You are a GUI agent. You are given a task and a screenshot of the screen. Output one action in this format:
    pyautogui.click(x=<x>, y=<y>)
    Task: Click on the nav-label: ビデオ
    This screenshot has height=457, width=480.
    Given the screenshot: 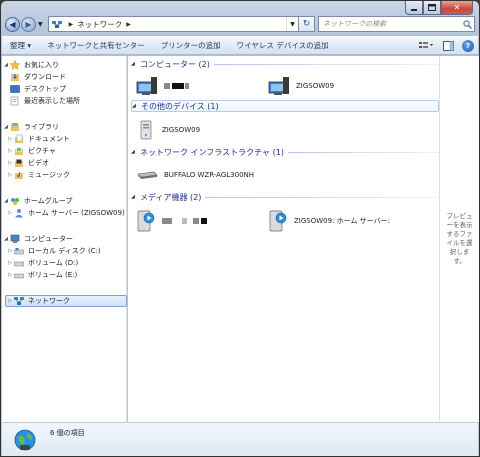 What is the action you would take?
    pyautogui.click(x=38, y=163)
    